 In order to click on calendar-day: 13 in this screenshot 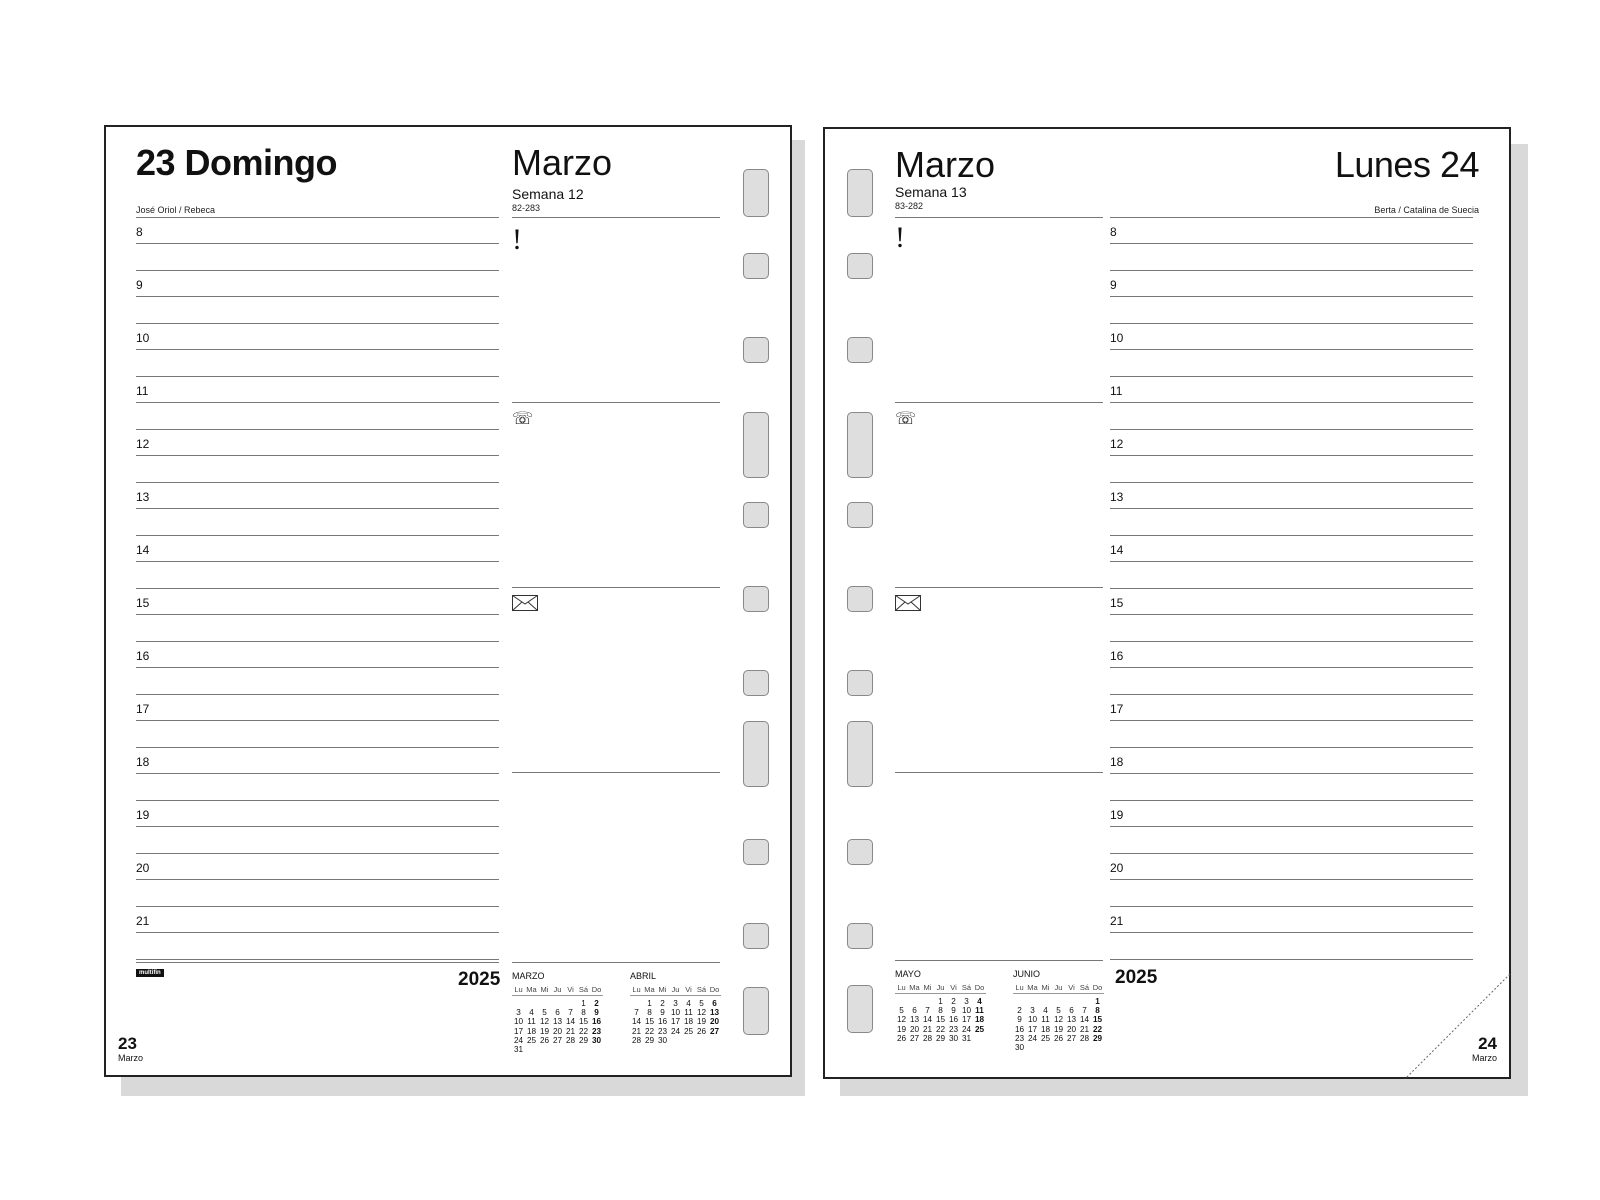, I will do `click(714, 1013)`.